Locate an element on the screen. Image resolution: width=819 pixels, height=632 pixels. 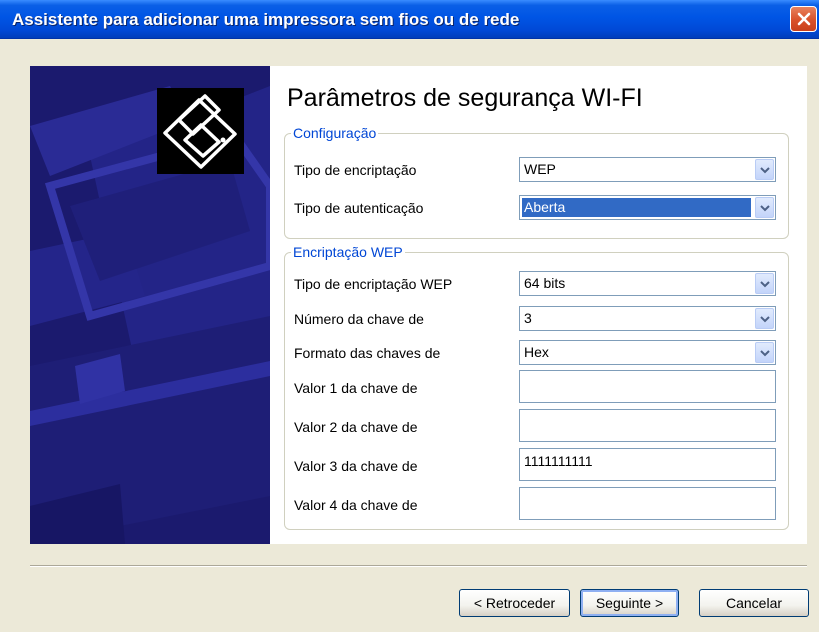
key-value-3-input is located at coordinates (647, 464).